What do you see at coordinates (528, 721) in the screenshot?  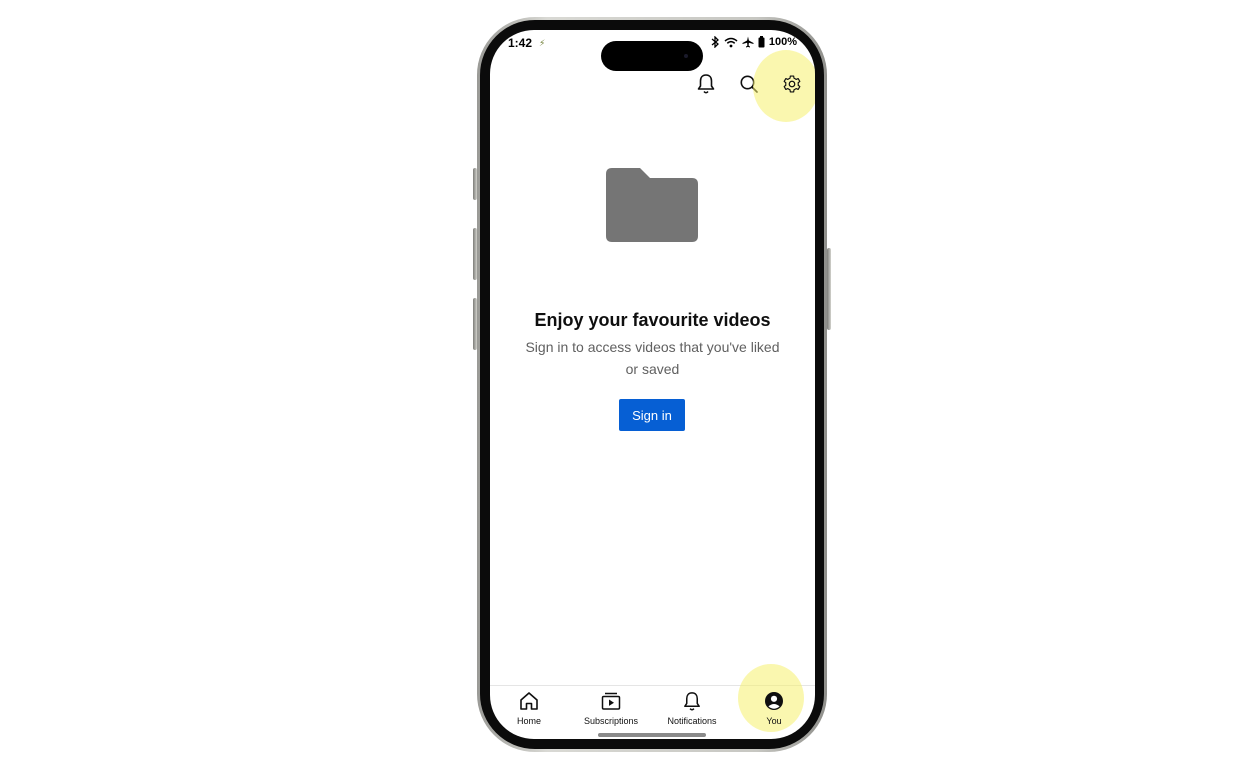 I see `nav-label-home: Home` at bounding box center [528, 721].